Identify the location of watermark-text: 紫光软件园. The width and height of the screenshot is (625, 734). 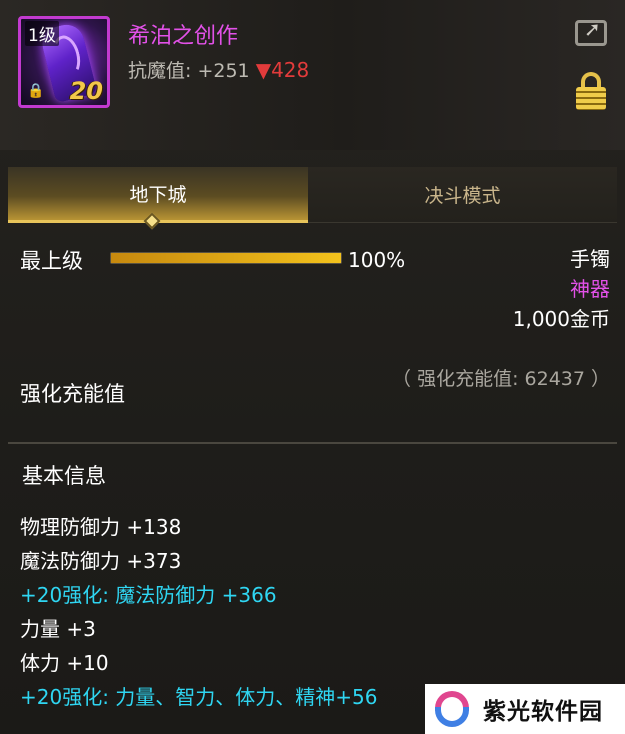
(543, 712).